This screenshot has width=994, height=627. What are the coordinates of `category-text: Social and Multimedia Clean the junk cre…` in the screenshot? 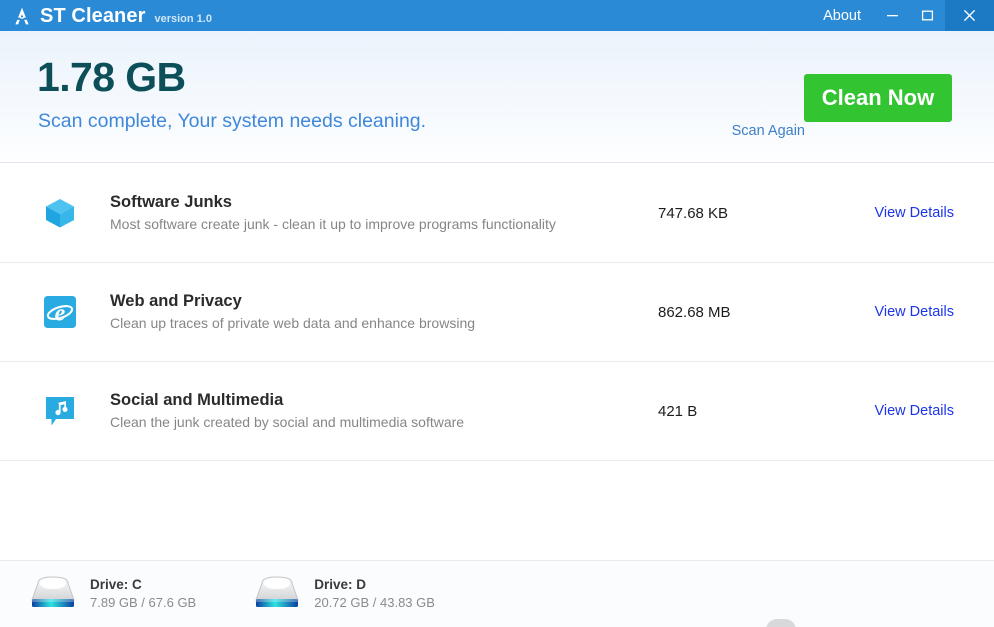 It's located at (373, 411).